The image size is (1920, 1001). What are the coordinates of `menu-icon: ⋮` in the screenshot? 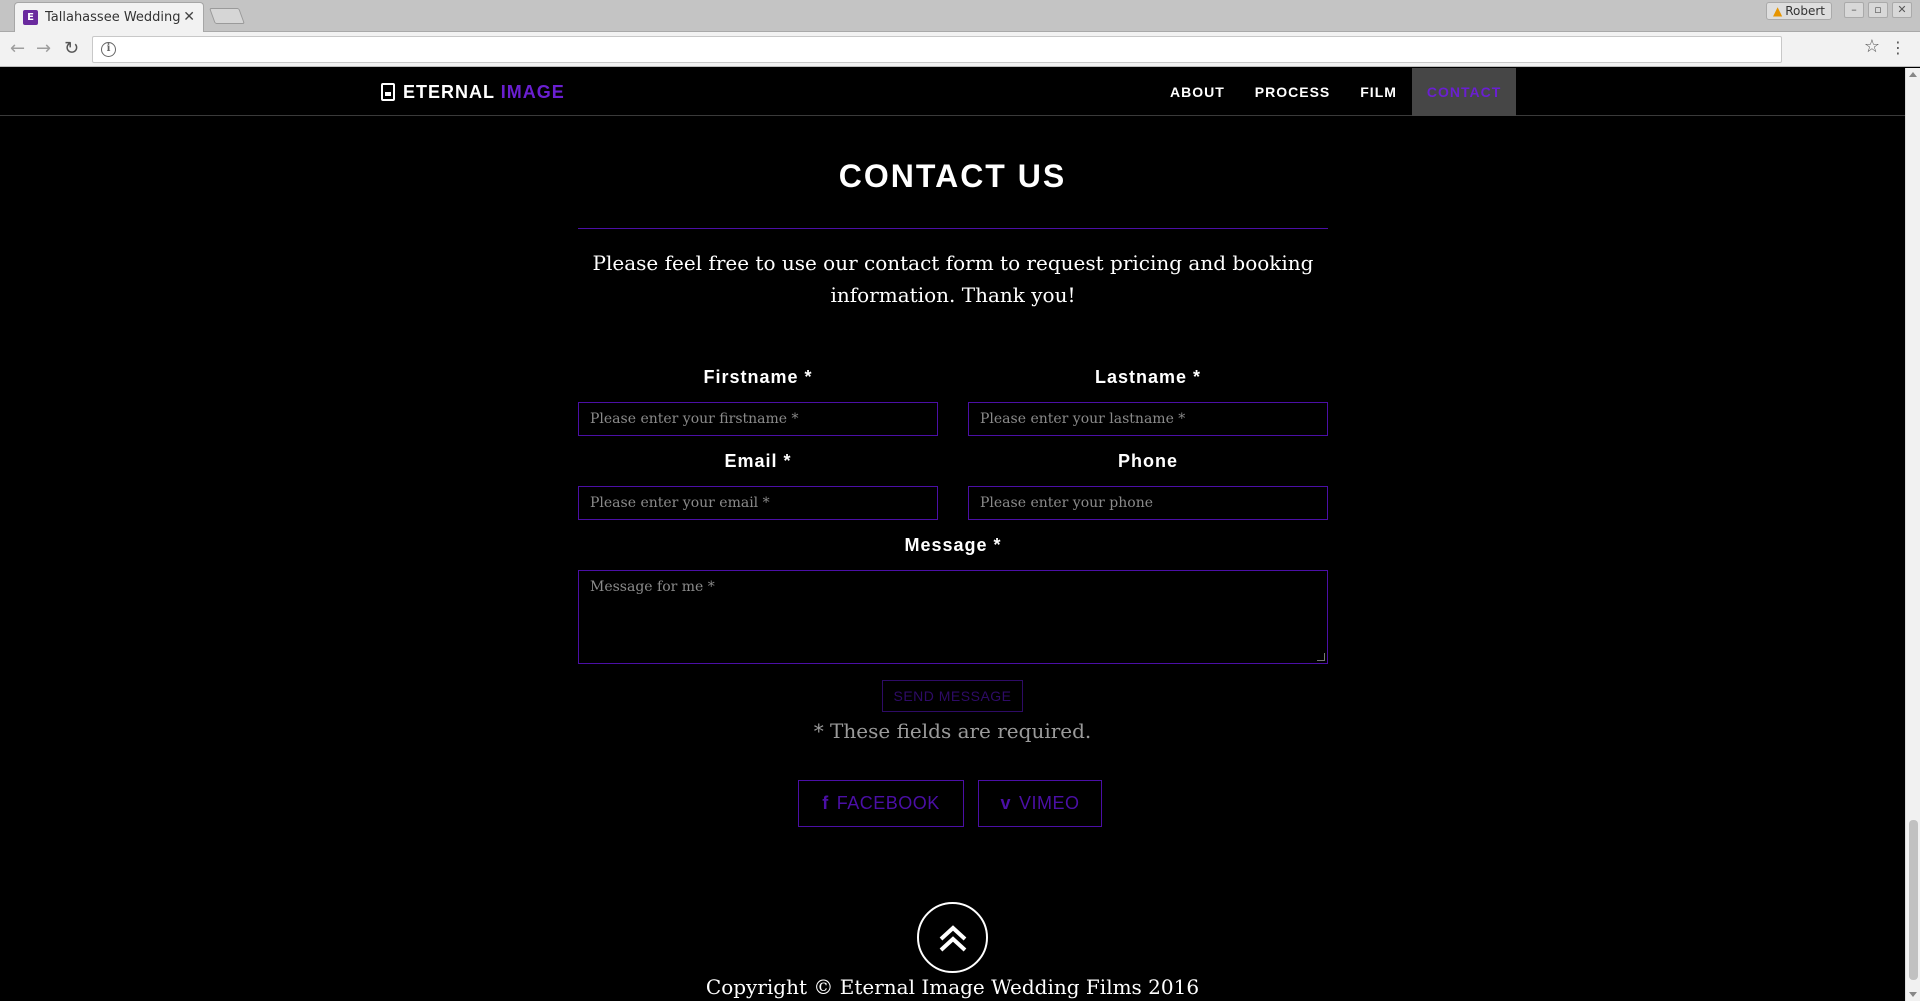 It's located at (1898, 48).